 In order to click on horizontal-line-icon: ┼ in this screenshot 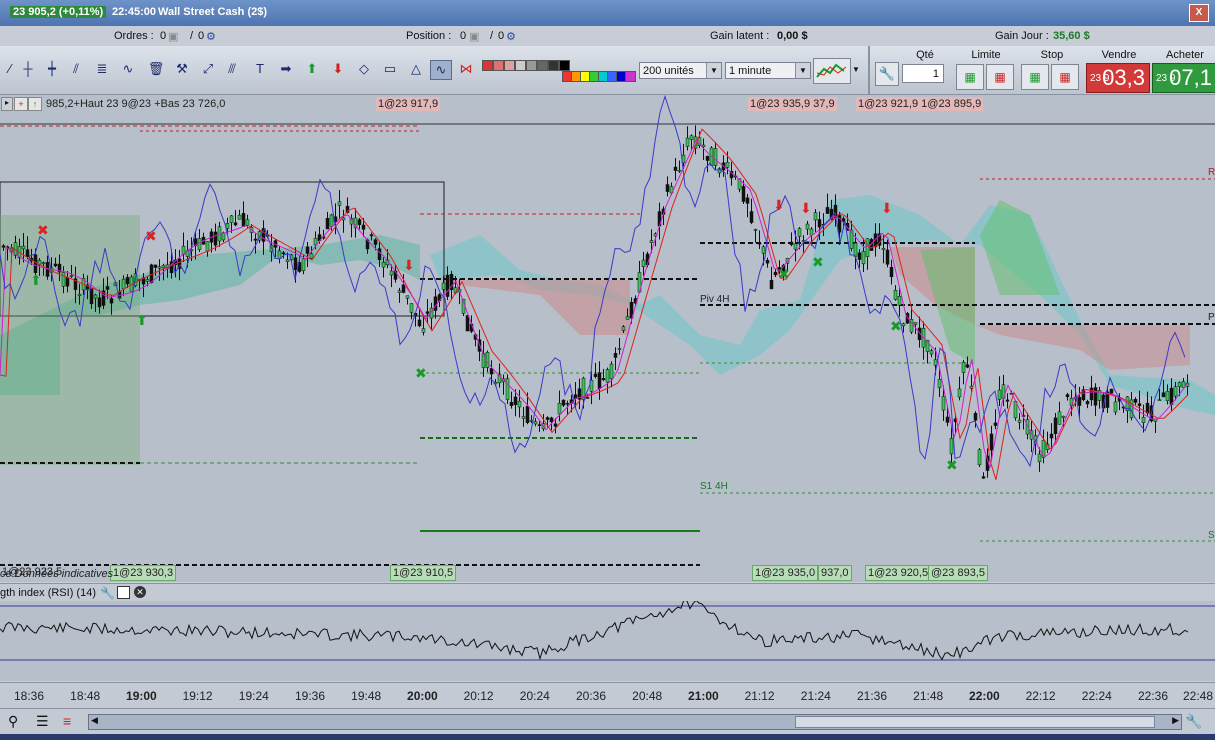, I will do `click(28, 69)`.